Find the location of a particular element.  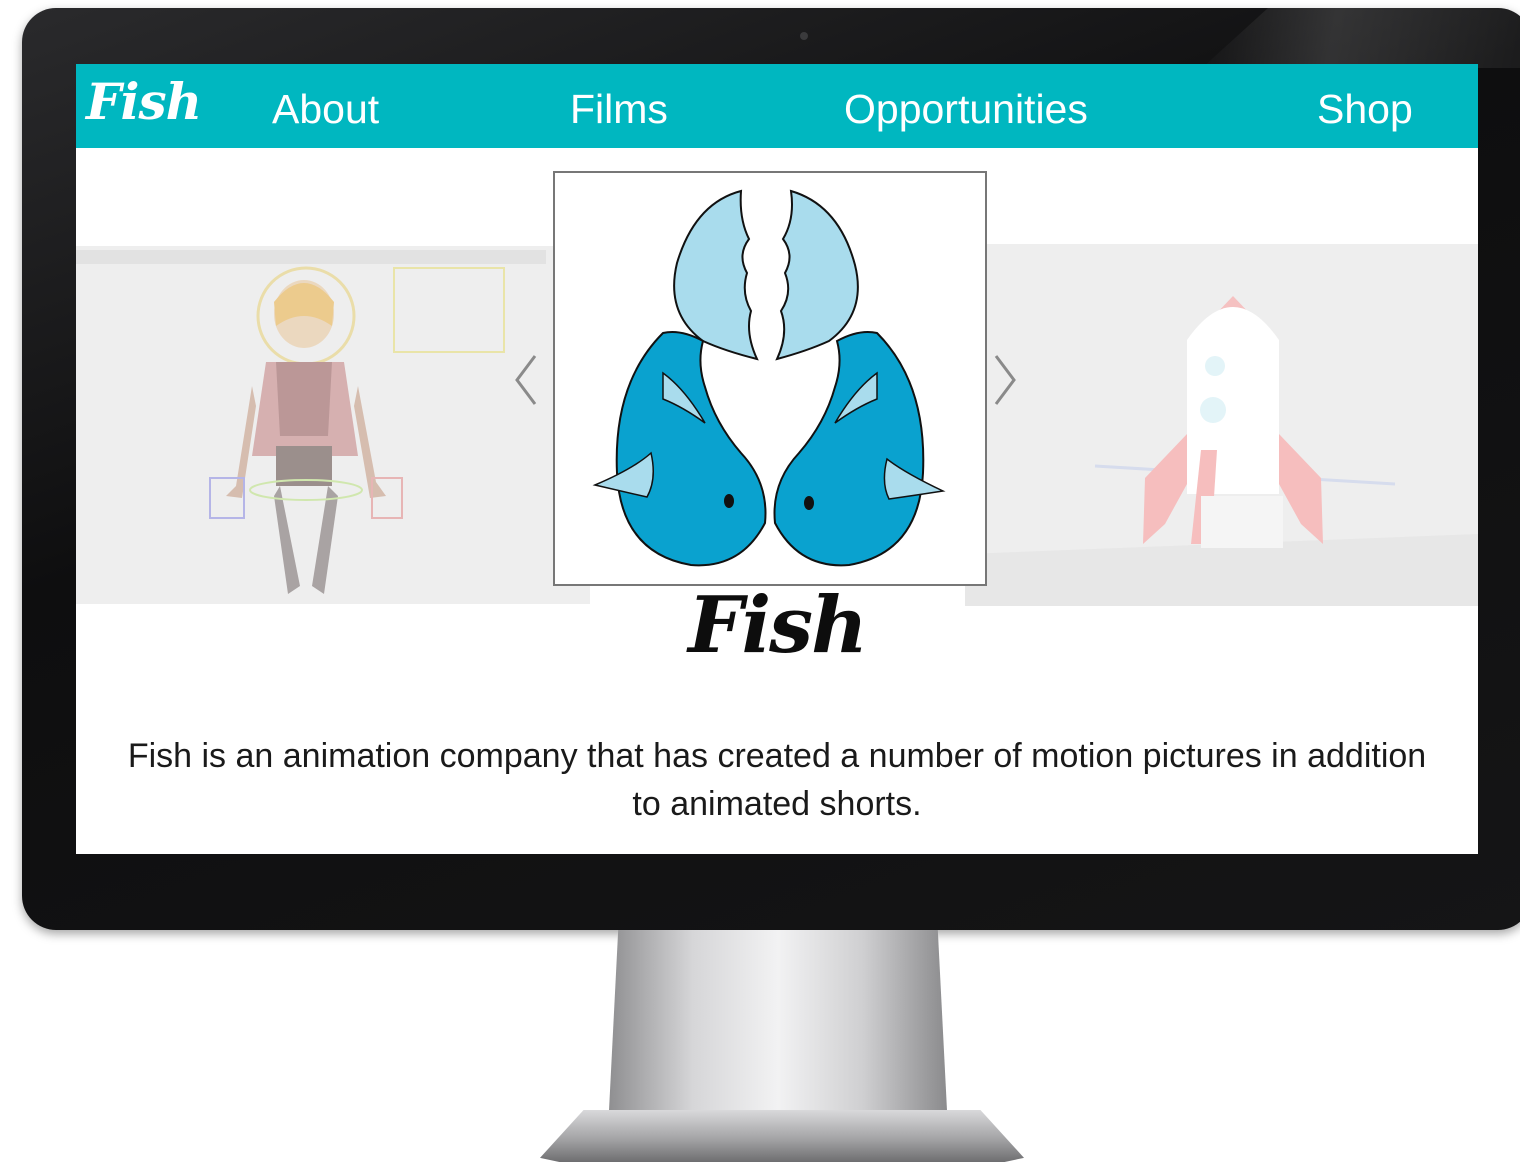

monitor-stand is located at coordinates (778, 1030).